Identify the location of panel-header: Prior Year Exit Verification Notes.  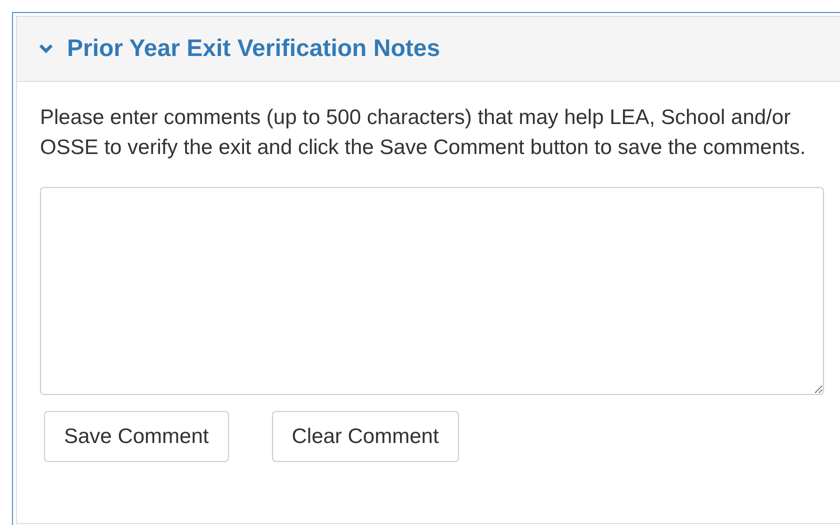
(428, 49).